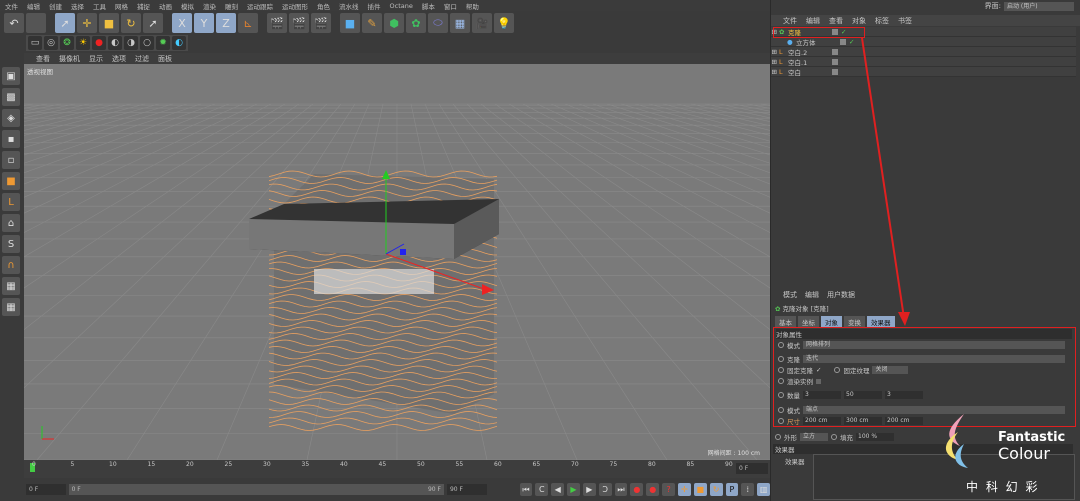  Describe the element at coordinates (46, 489) in the screenshot. I see `start-frame-field: 0 F` at that location.